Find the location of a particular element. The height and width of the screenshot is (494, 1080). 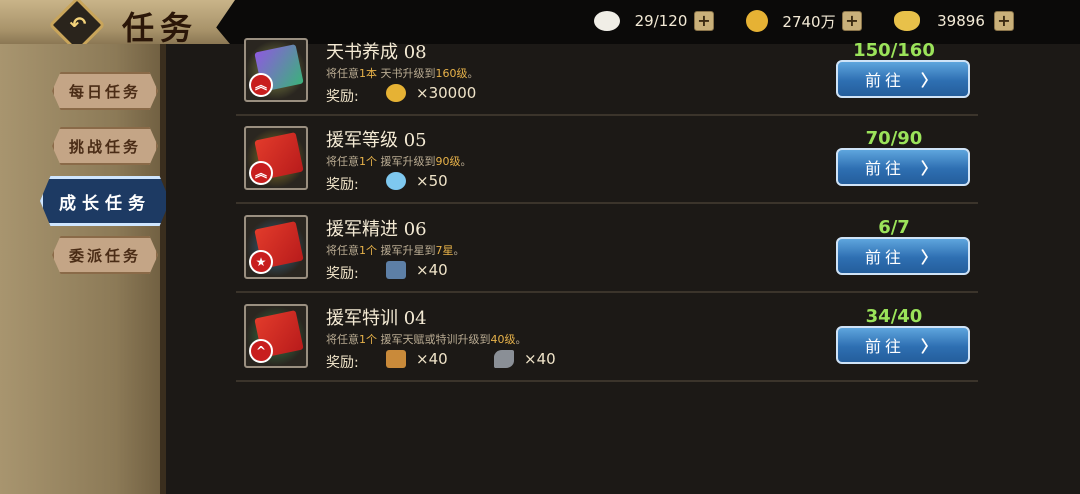

reward-item: ×30000 is located at coordinates (431, 93).